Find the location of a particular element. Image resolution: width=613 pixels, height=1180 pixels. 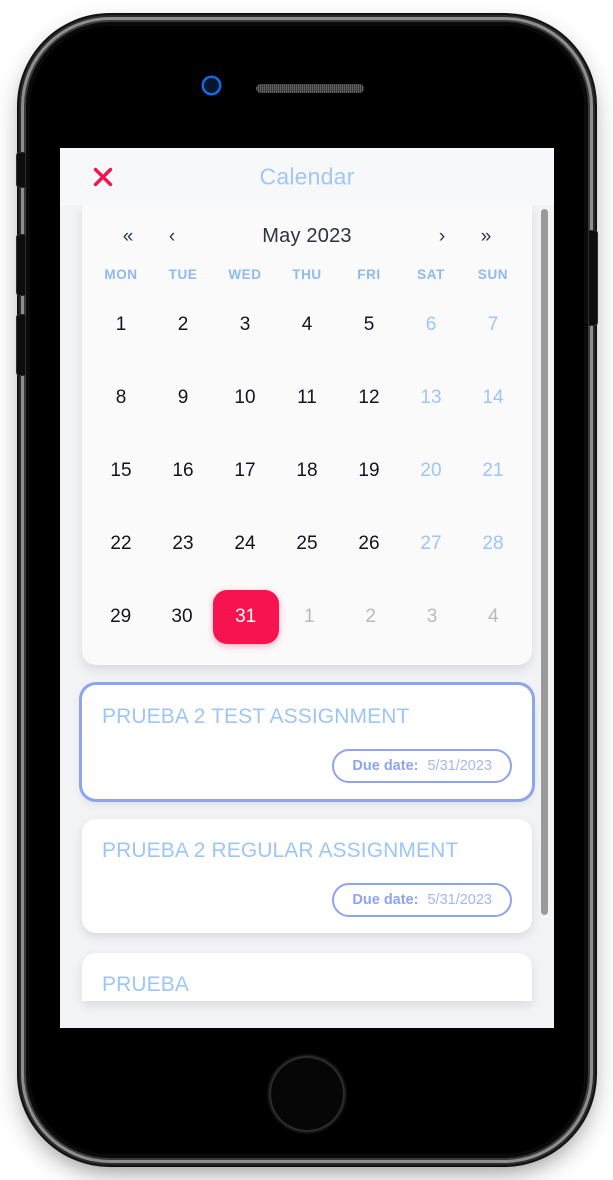

date-label: 7 is located at coordinates (493, 324).